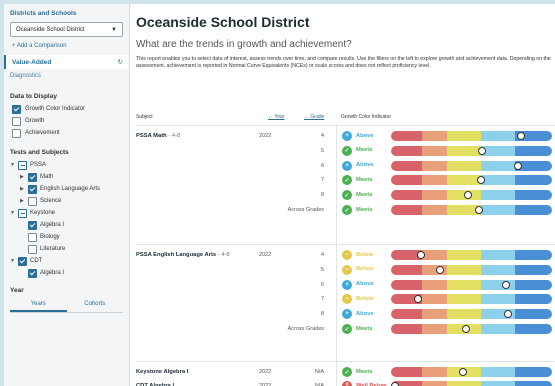  Describe the element at coordinates (66, 201) in the screenshot. I see `tree-item-science: ▶ Science` at that location.